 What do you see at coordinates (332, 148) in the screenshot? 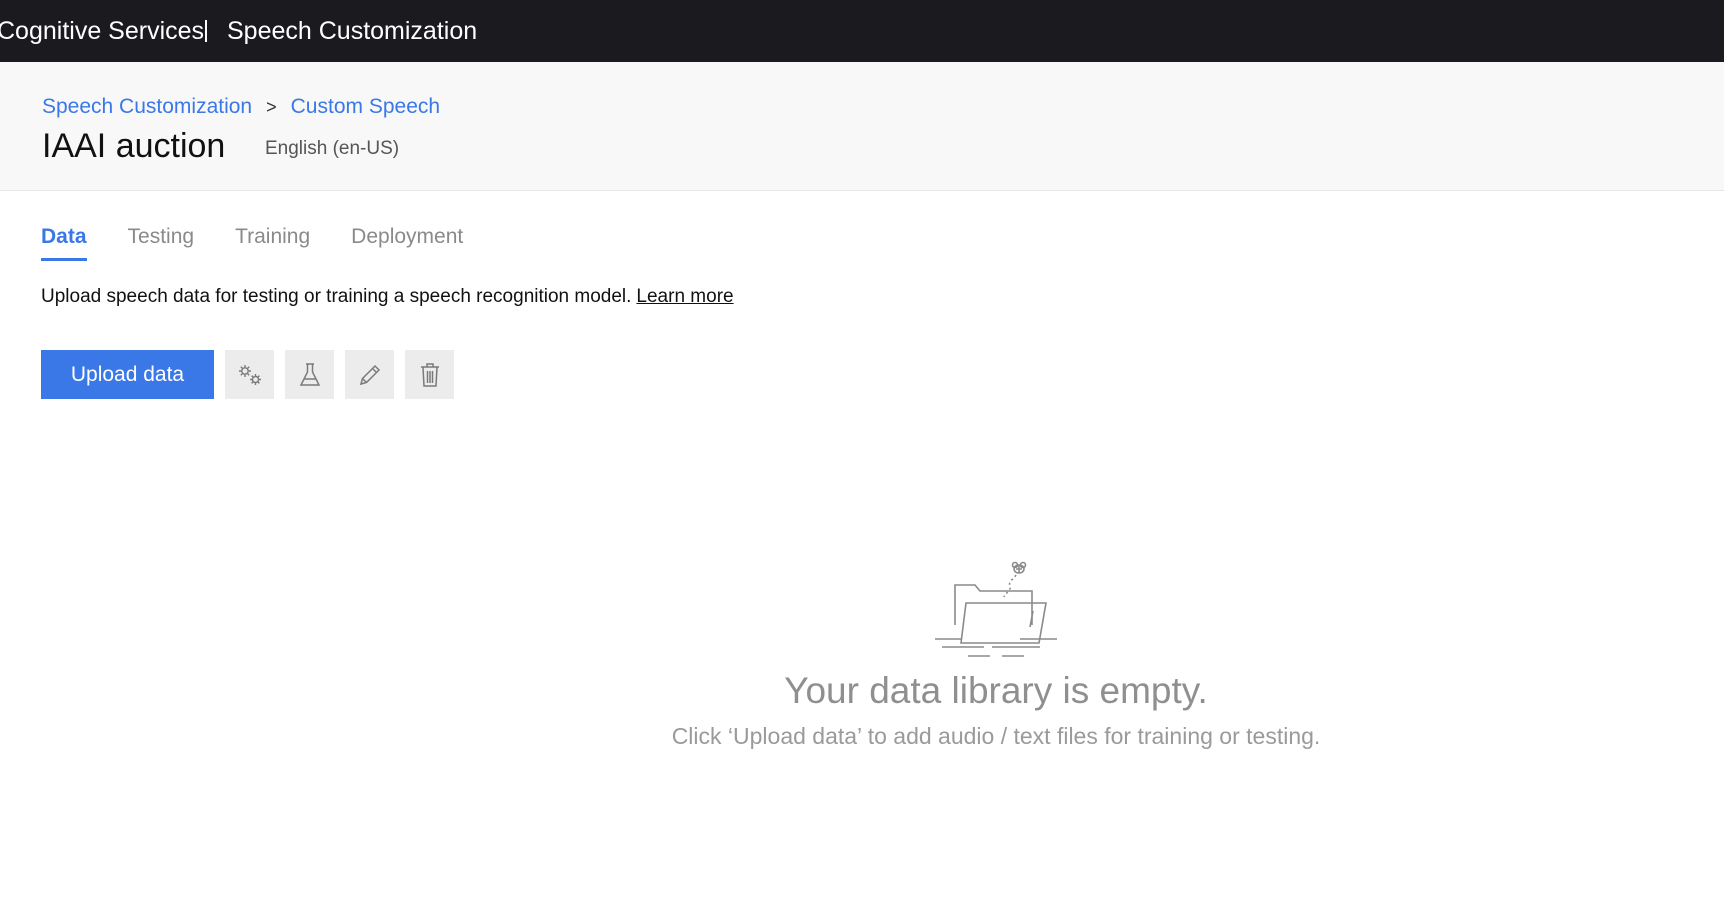
I see `project-locale: English (en-US)` at bounding box center [332, 148].